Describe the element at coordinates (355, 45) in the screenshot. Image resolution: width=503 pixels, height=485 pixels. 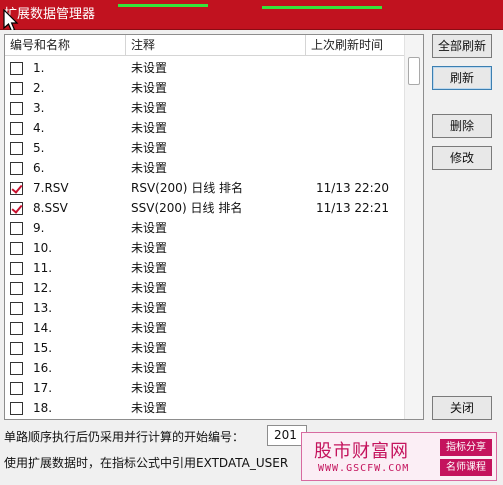
I see `column-header-time: 上次刷新时间` at that location.